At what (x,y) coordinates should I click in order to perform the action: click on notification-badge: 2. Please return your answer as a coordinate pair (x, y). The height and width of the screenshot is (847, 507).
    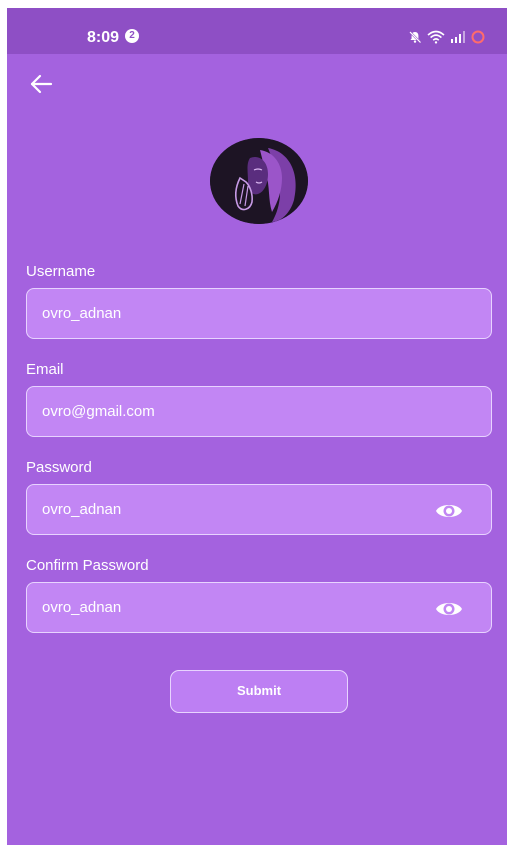
    Looking at the image, I should click on (132, 36).